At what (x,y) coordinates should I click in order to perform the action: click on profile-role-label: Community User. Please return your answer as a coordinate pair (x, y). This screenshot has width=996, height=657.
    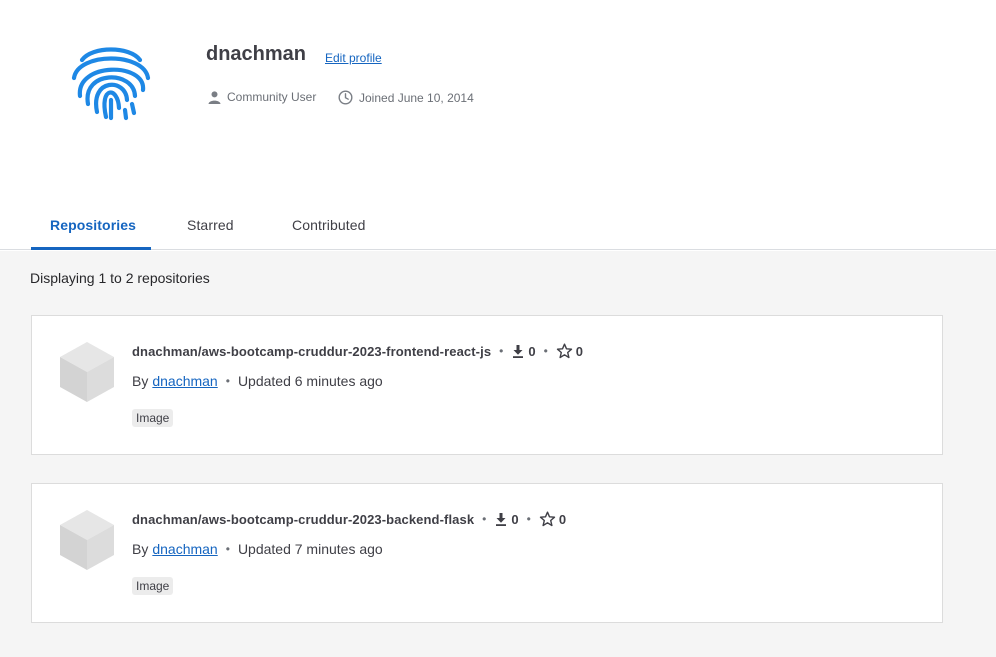
    Looking at the image, I should click on (272, 97).